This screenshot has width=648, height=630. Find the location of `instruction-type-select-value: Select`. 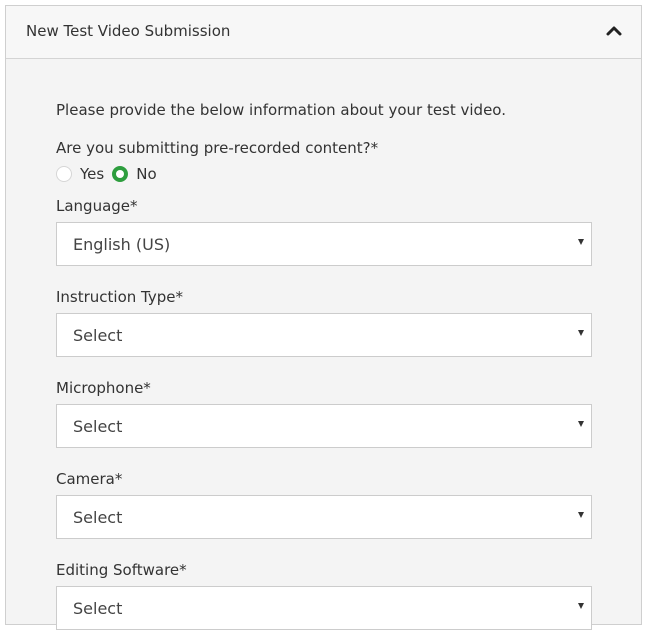

instruction-type-select-value: Select is located at coordinates (98, 335).